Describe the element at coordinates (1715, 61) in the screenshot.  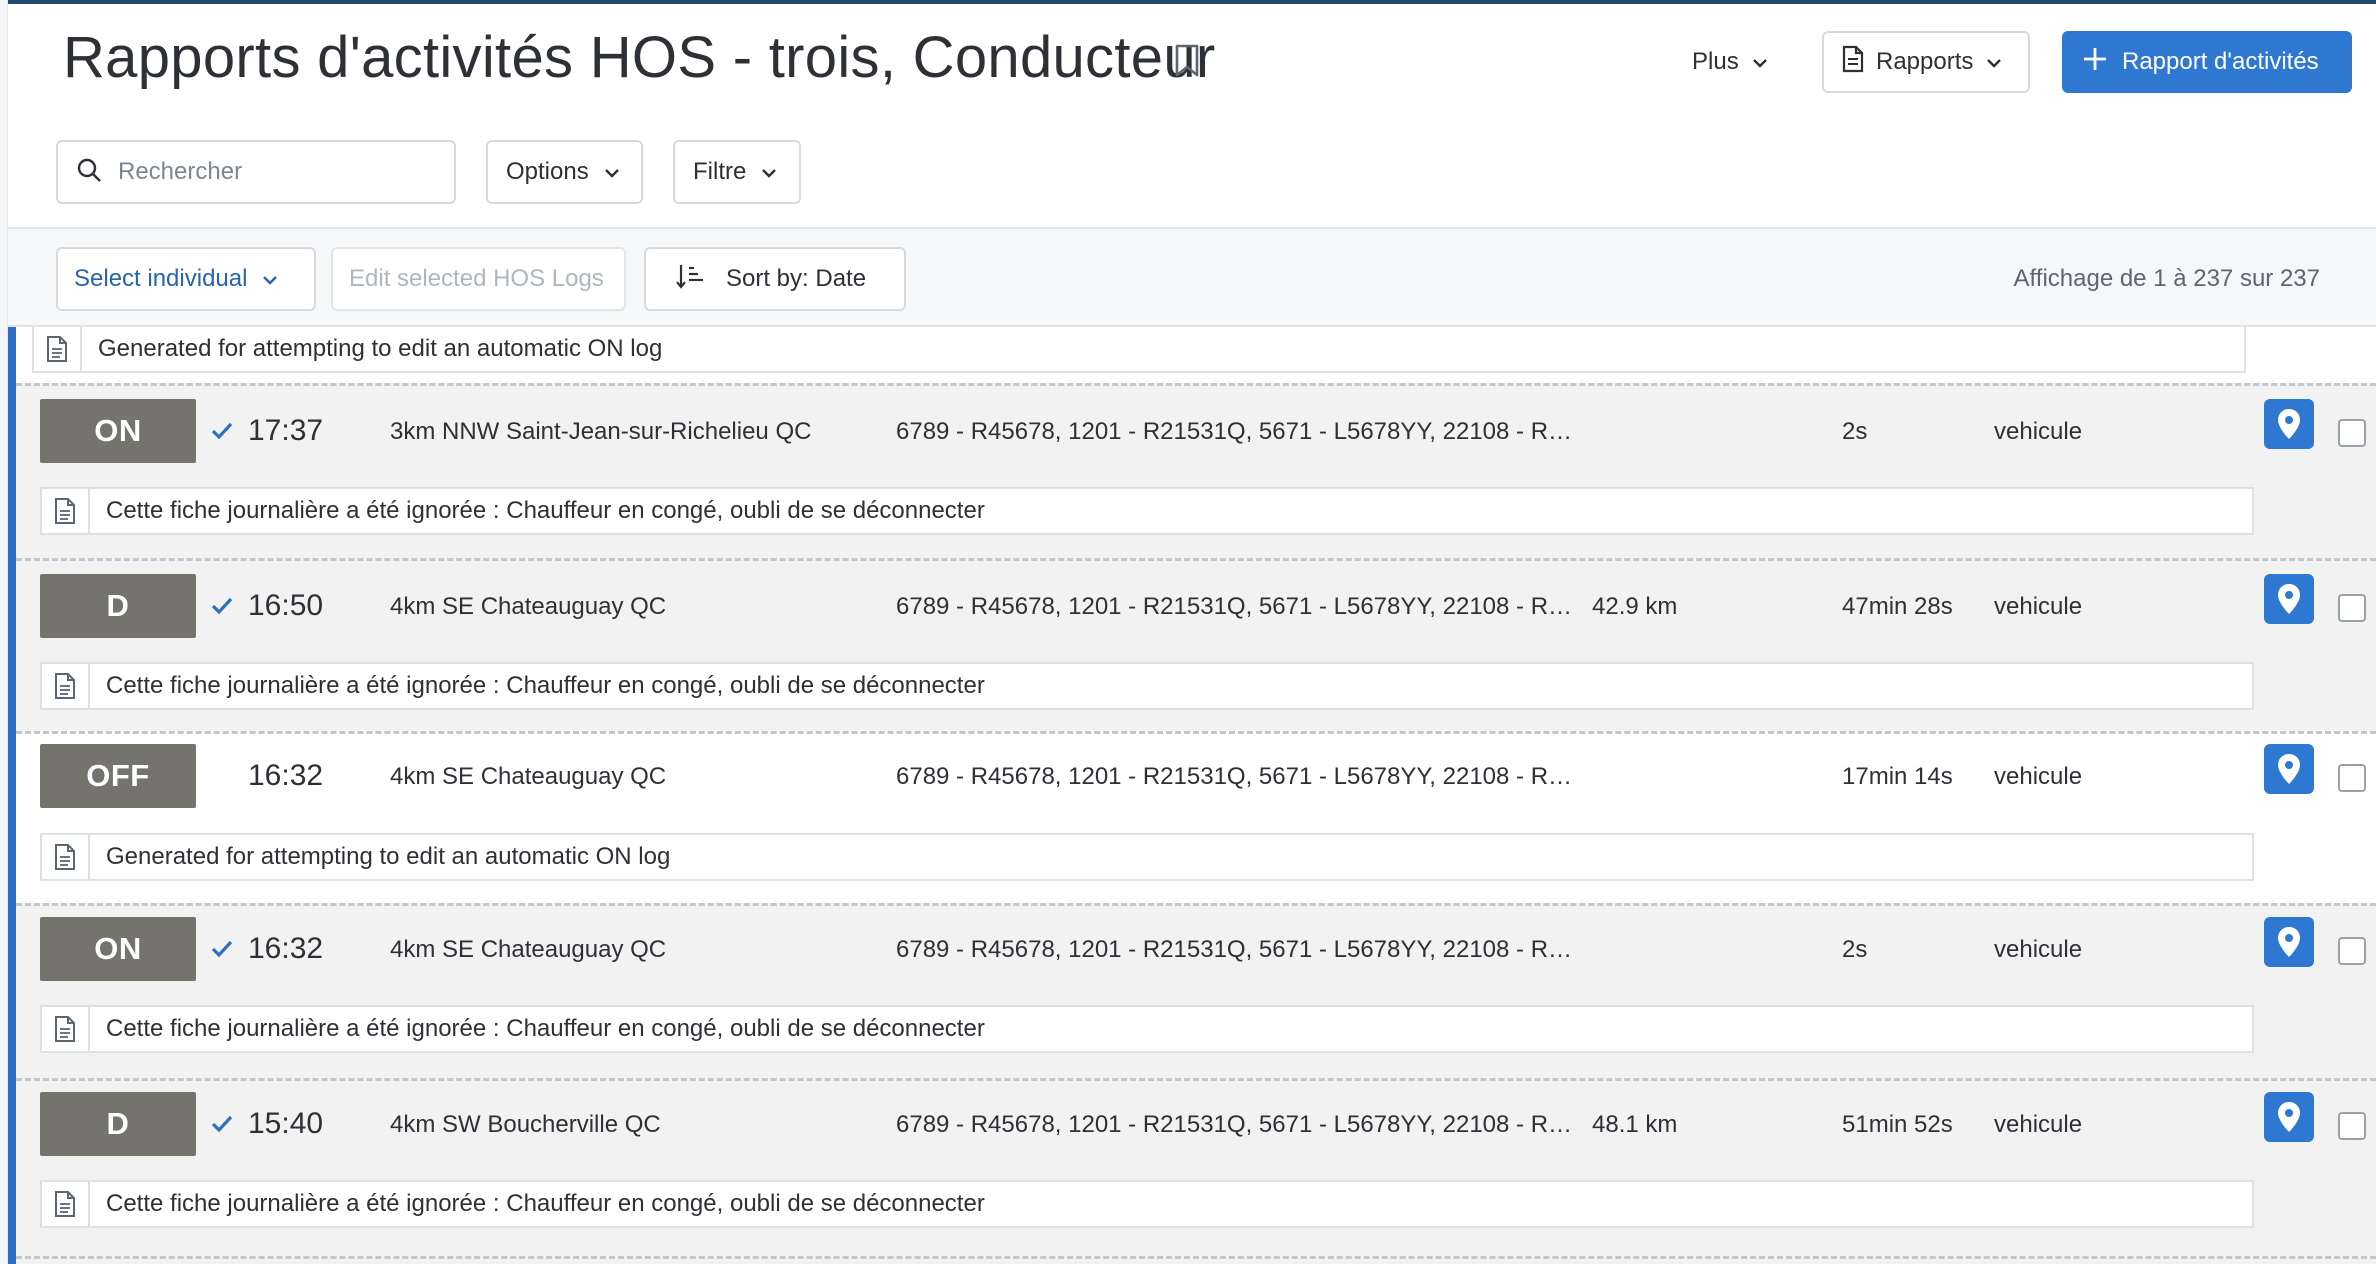
I see `plus-menu-label: Plus` at that location.